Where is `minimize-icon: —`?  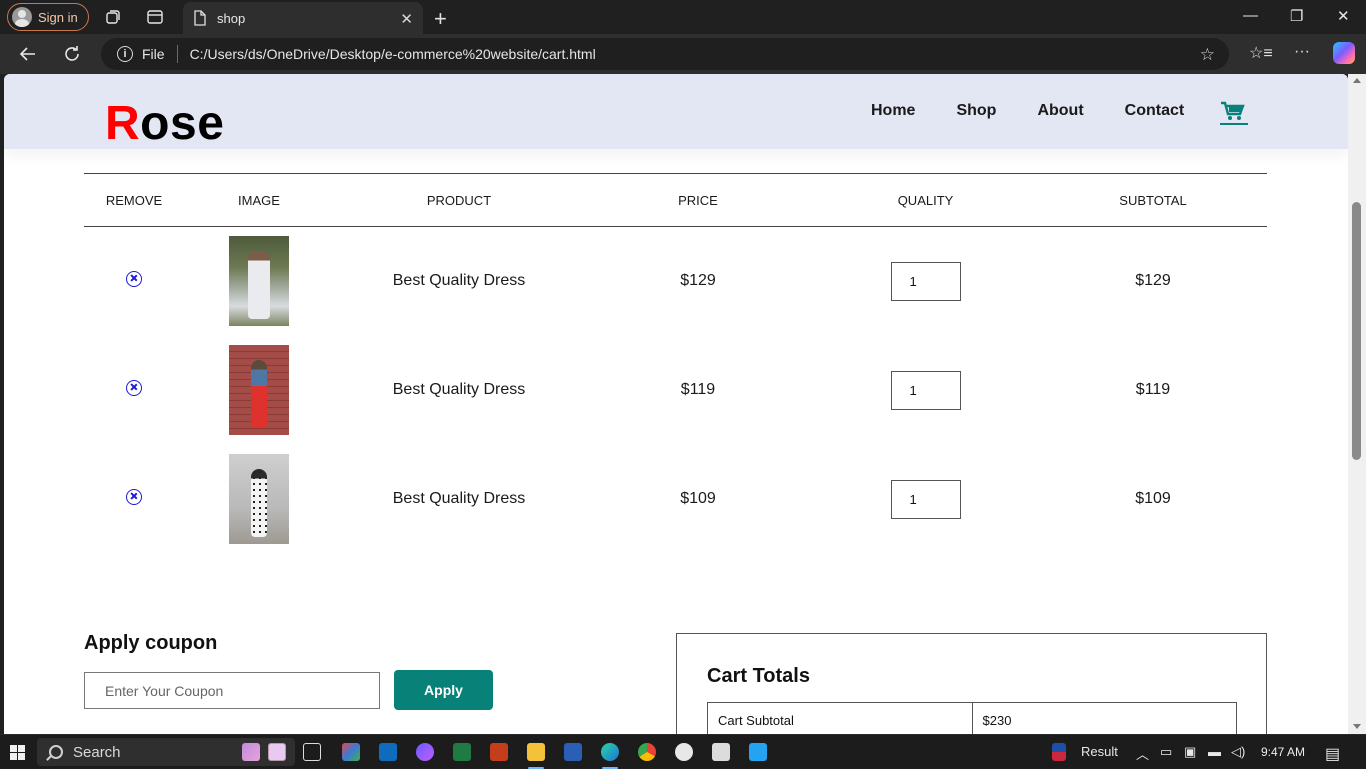
minimize-icon: — is located at coordinates (1250, 15).